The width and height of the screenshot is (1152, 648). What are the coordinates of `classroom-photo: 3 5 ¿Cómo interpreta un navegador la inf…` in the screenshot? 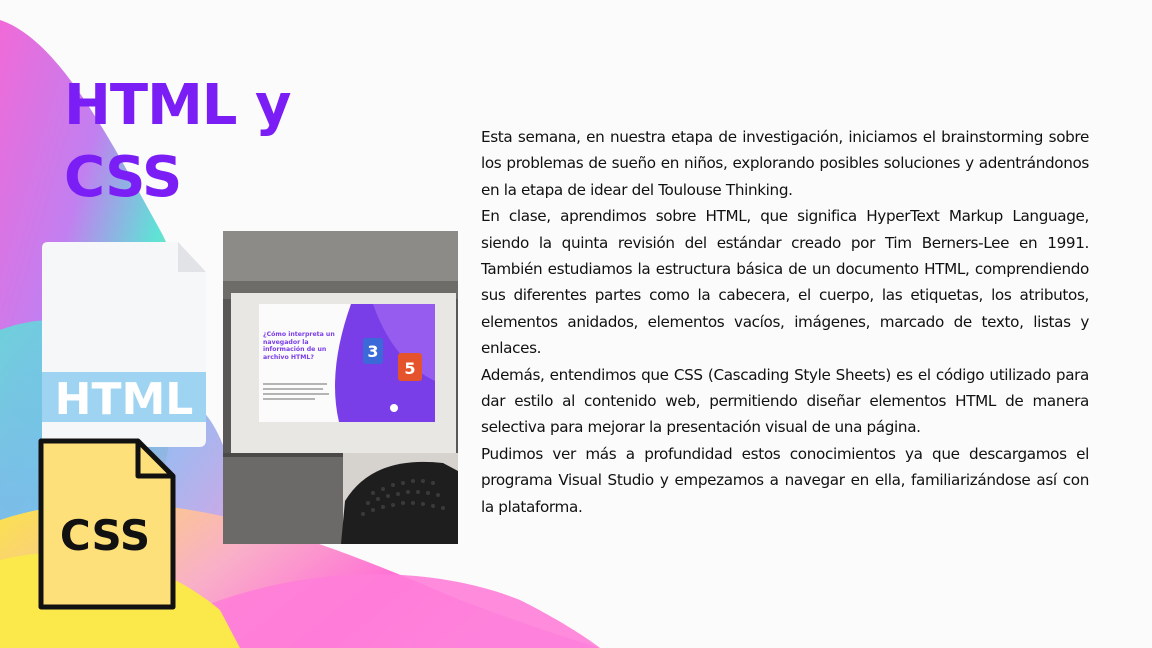 It's located at (340, 387).